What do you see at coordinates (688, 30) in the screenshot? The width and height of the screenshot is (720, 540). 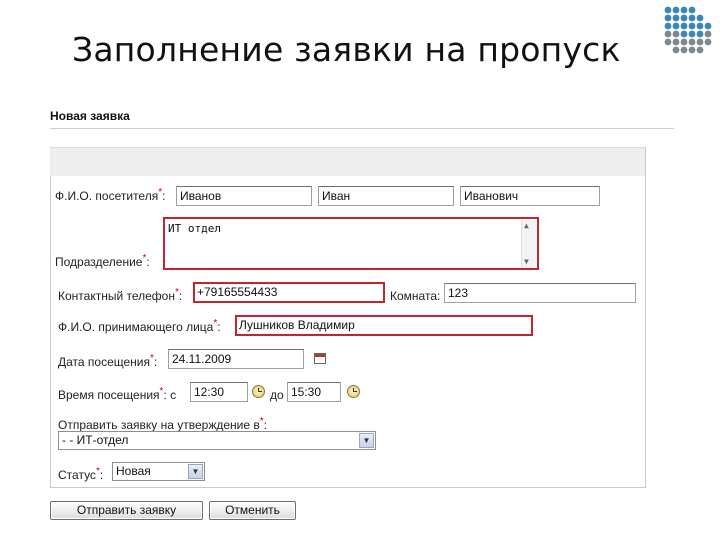 I see `dot-grid-logo-icon` at bounding box center [688, 30].